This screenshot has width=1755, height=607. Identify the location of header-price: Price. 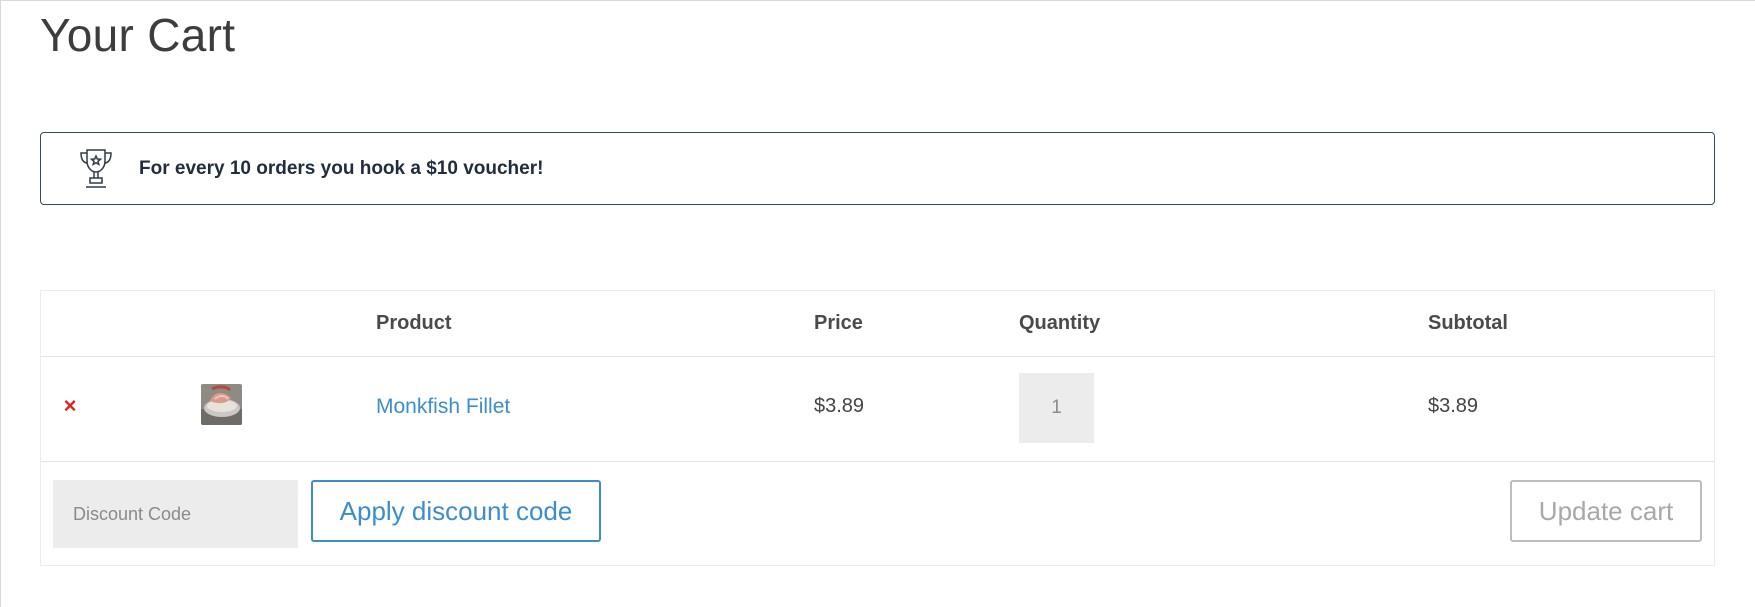
(838, 323).